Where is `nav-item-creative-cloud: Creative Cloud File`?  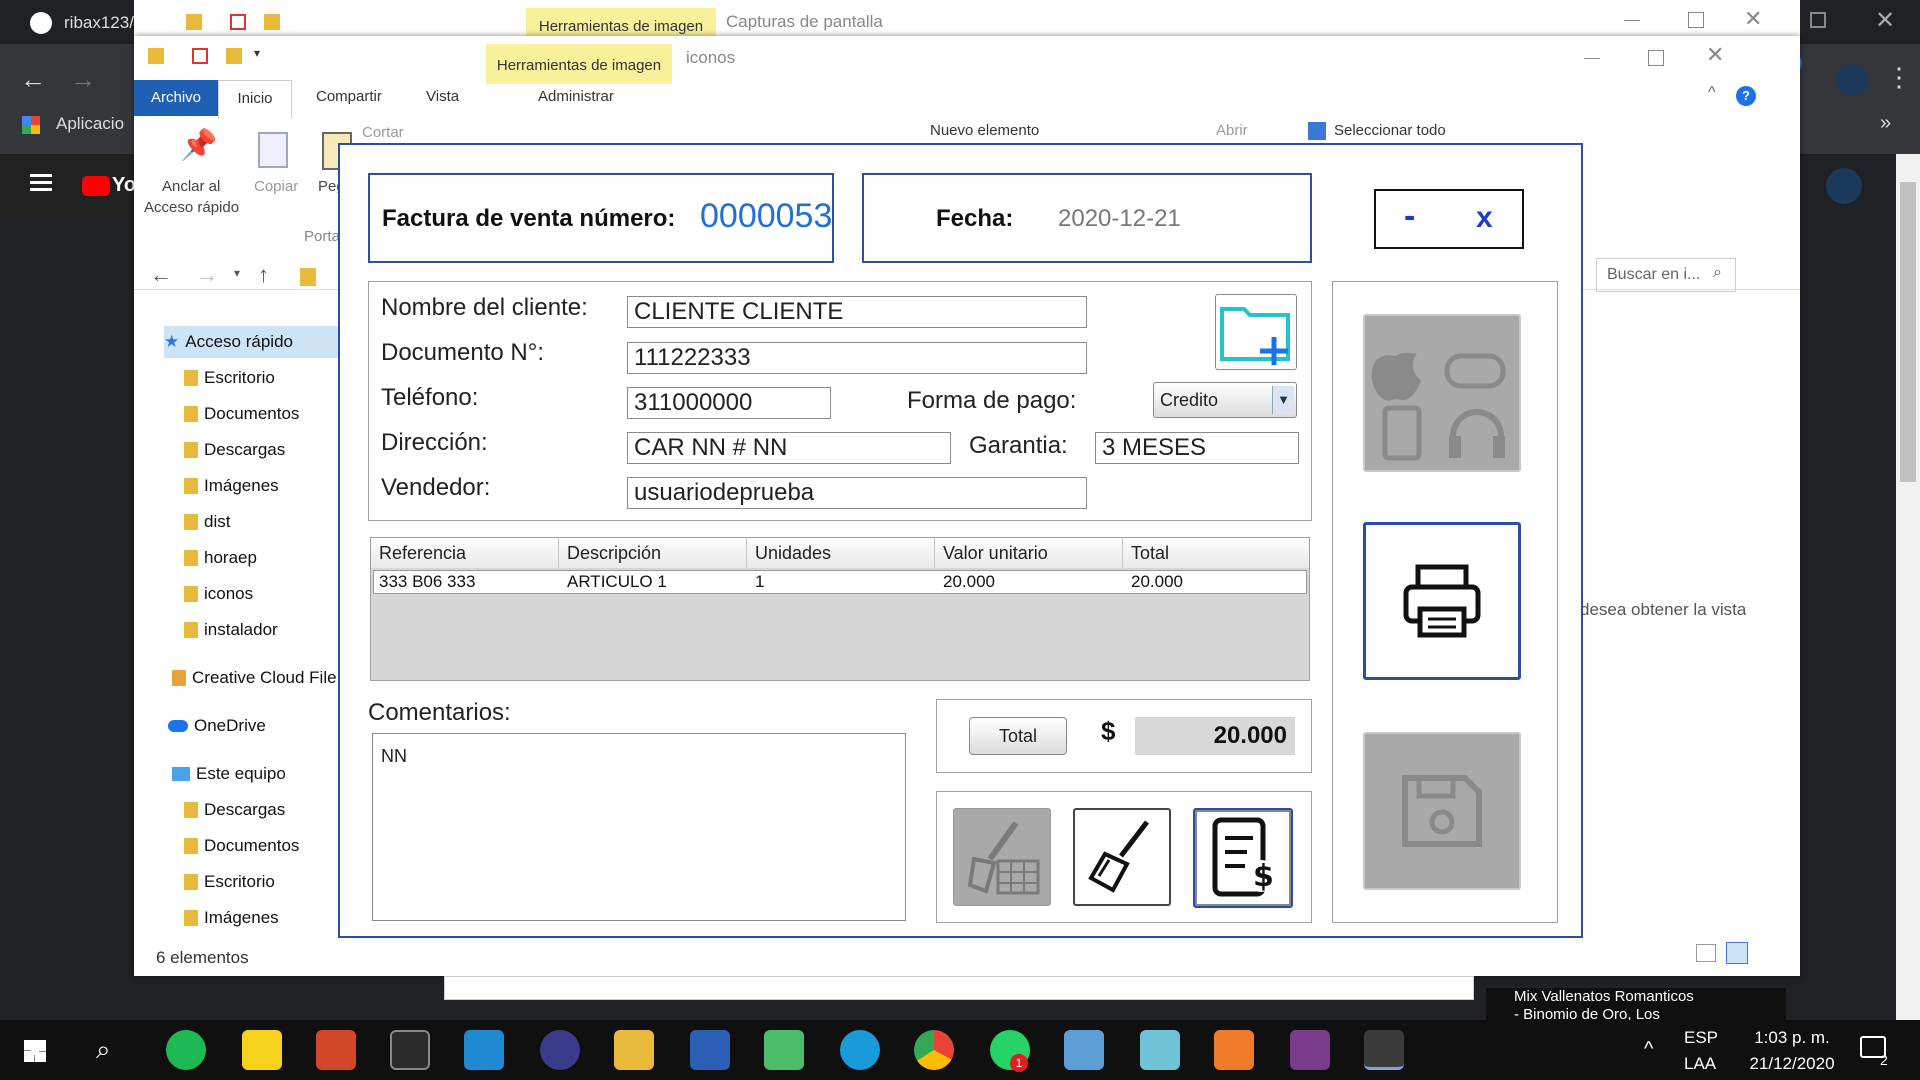 nav-item-creative-cloud: Creative Cloud File is located at coordinates (258, 678).